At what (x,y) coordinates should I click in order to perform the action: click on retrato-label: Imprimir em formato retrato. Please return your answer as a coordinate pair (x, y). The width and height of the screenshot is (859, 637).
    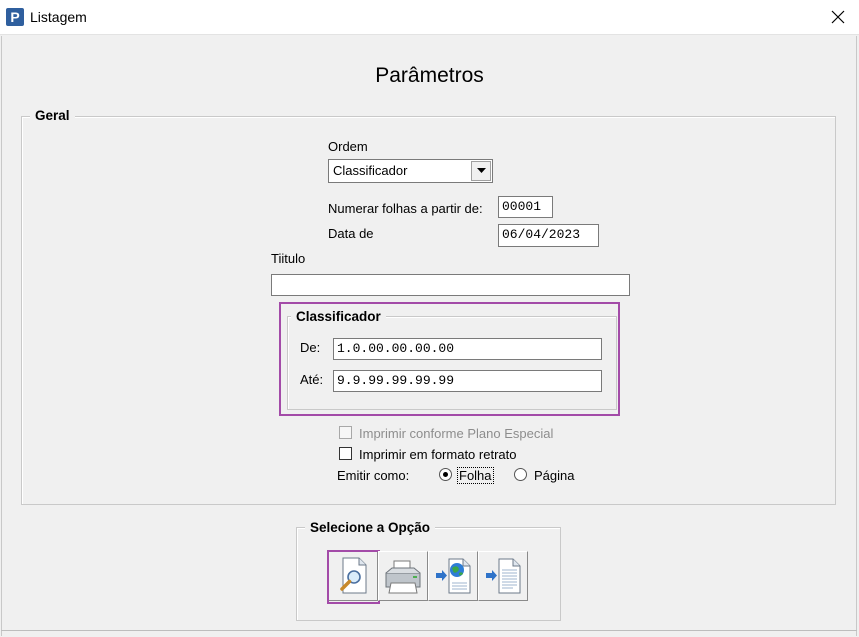
    Looking at the image, I should click on (438, 454).